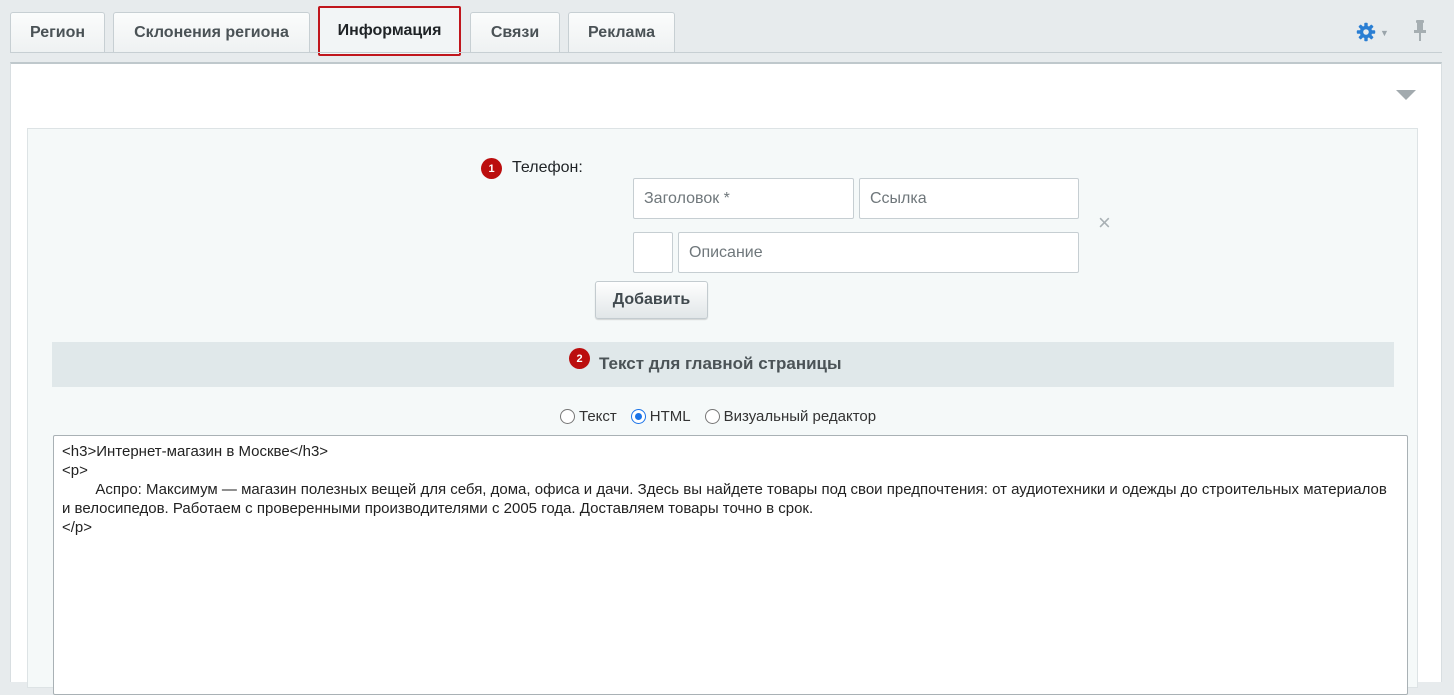 Image resolution: width=1454 pixels, height=695 pixels. I want to click on phone-icon-picker, so click(653, 252).